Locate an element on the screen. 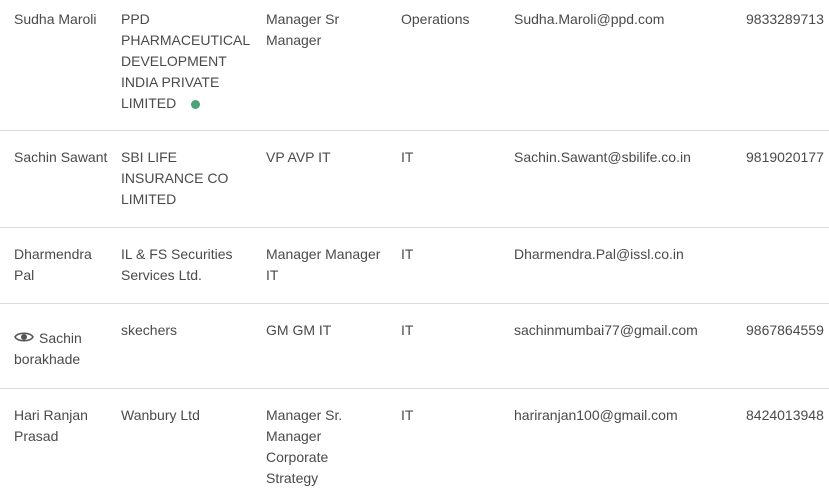 The height and width of the screenshot is (497, 829). company-name: Wanbury Ltd is located at coordinates (160, 415).